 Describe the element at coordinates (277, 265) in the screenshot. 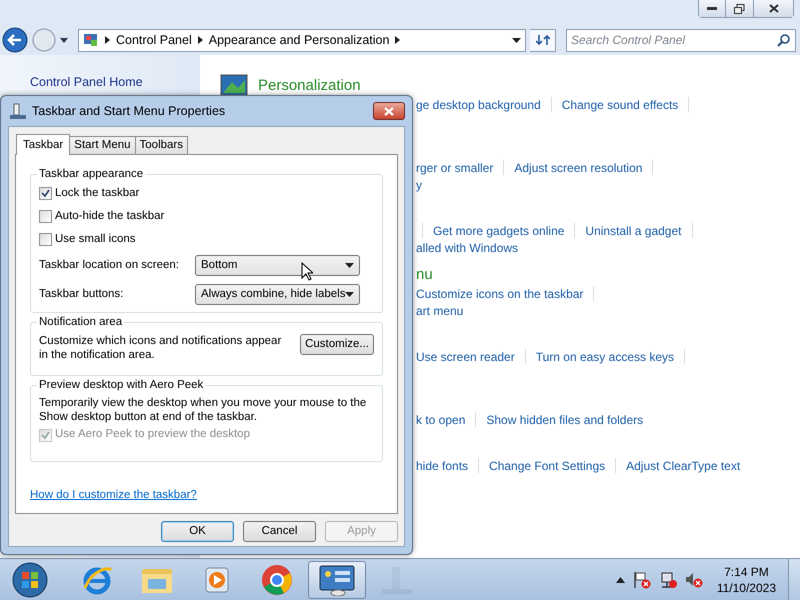

I see `dropdown: Bottom` at that location.